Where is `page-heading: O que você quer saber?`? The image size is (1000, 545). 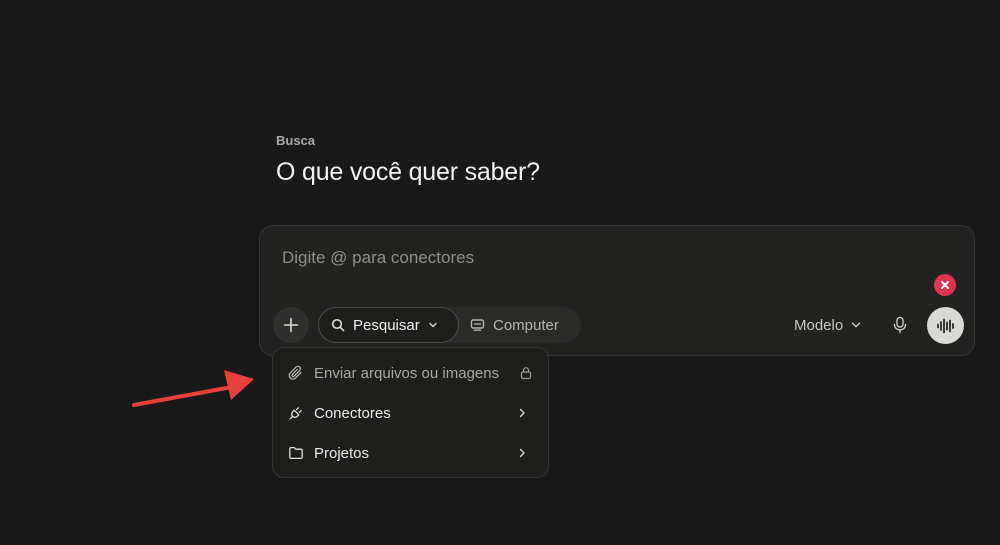 page-heading: O que você quer saber? is located at coordinates (408, 172).